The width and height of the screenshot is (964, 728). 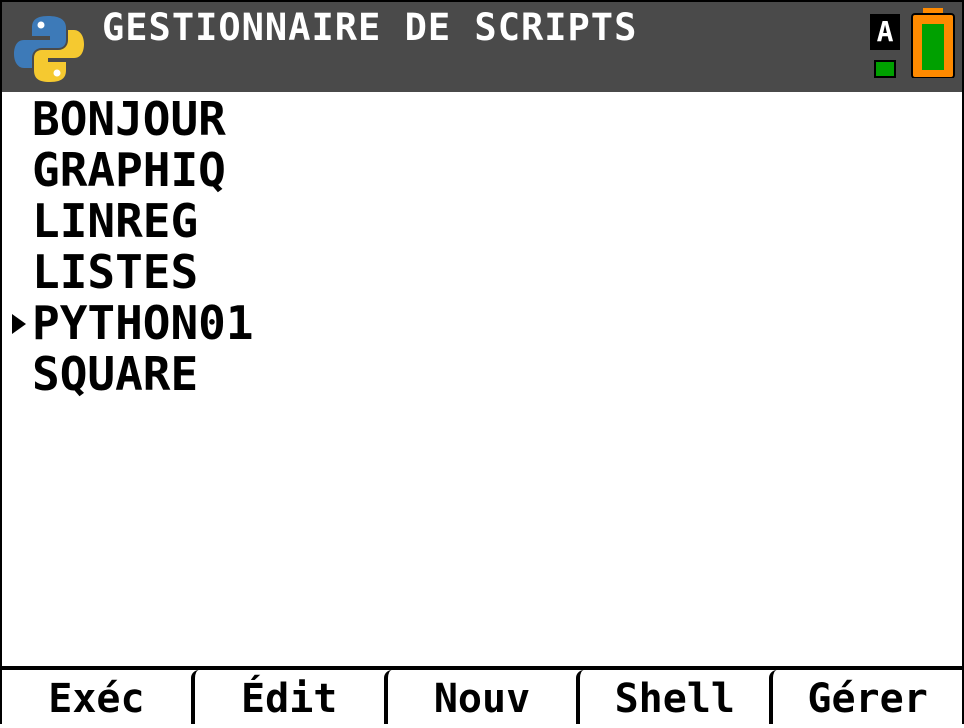 What do you see at coordinates (96, 697) in the screenshot?
I see `softkey-exec: Exéc` at bounding box center [96, 697].